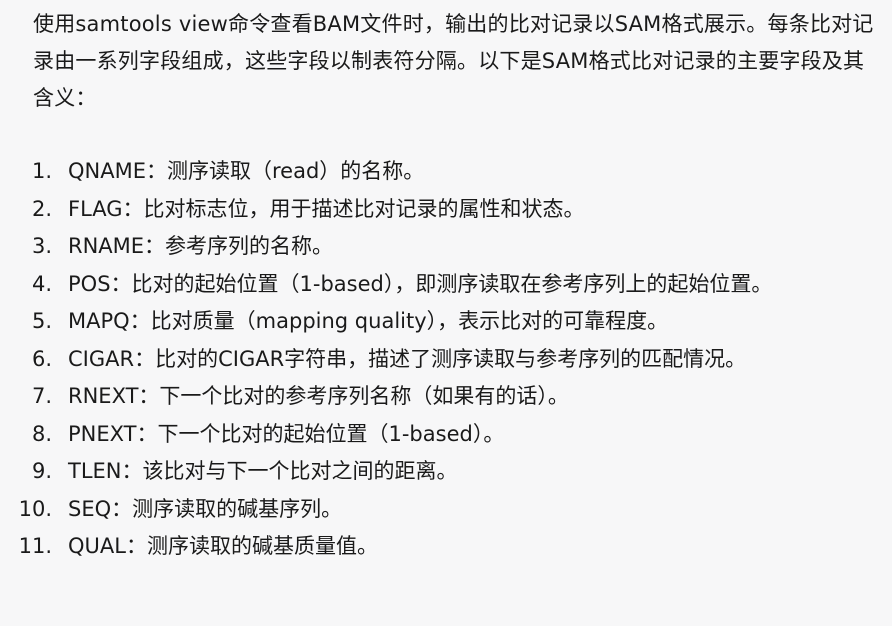  Describe the element at coordinates (205, 508) in the screenshot. I see `field-description: SEQ：测序读取的碱基序列。` at that location.